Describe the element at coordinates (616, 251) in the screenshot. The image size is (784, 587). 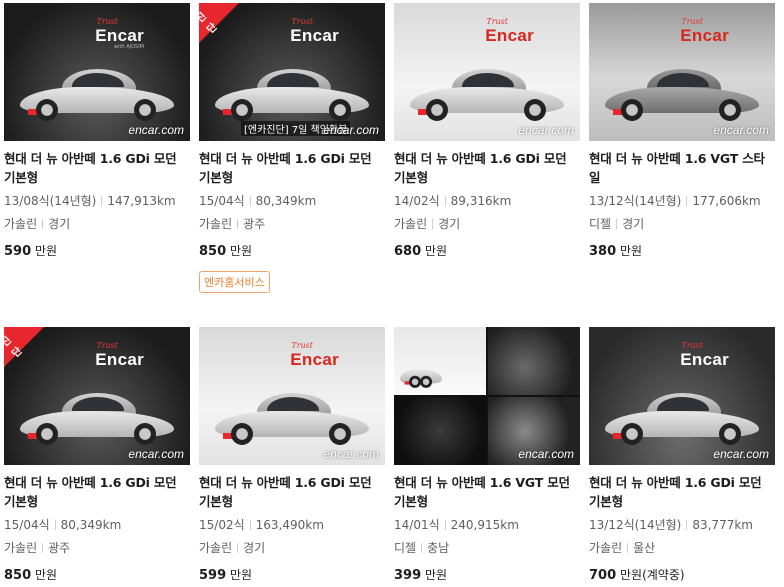
I see `listing-price: 380 만원` at that location.